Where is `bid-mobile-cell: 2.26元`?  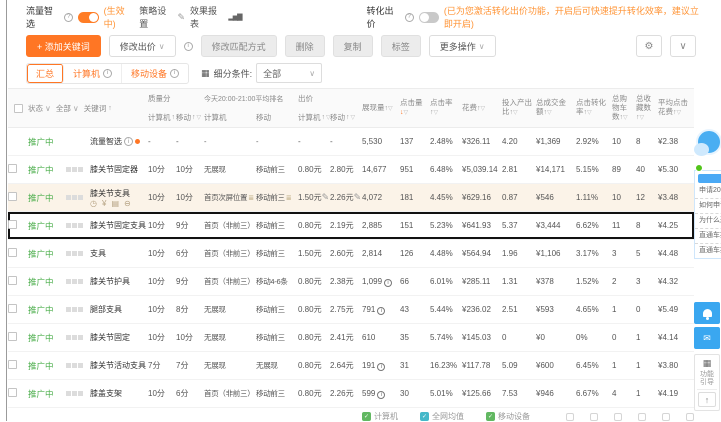 bid-mobile-cell: 2.26元 is located at coordinates (346, 393).